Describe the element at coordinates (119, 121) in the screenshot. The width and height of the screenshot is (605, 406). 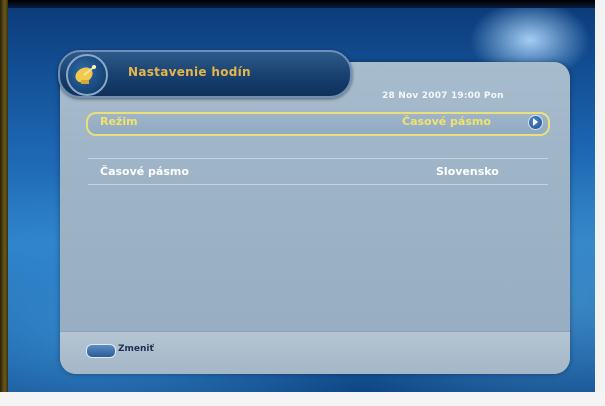
I see `mode-label: Režim` at that location.